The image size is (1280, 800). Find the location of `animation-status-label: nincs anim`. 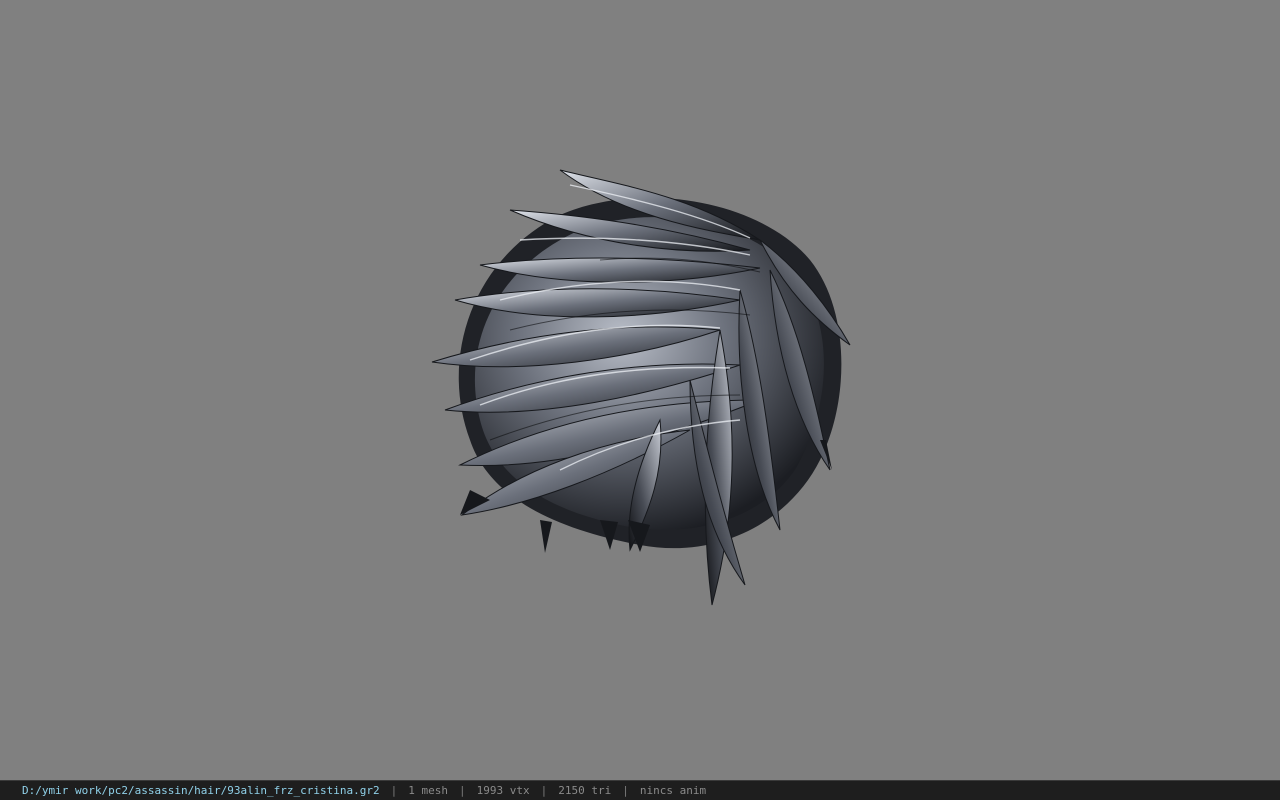

animation-status-label: nincs anim is located at coordinates (673, 790).